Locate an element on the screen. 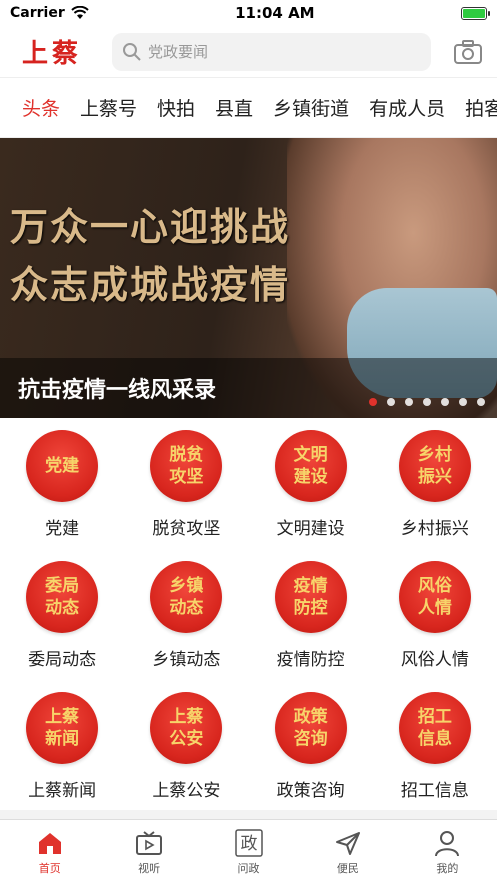 This screenshot has width=497, height=883. grid-badge-icon: 疫情 防控 is located at coordinates (310, 597).